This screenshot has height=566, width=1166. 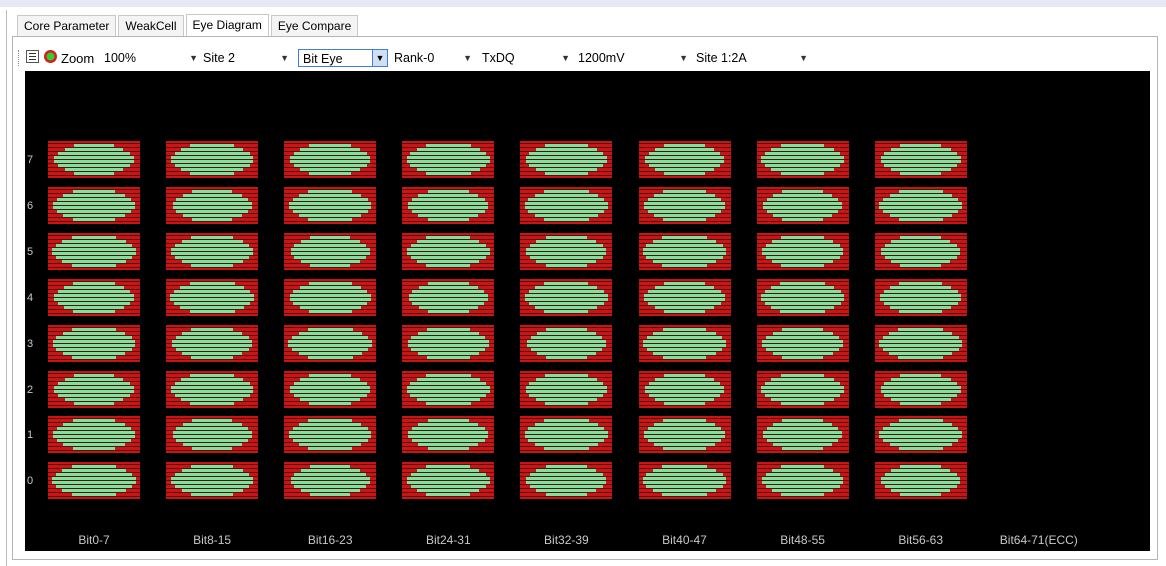 I want to click on eye-cell-col3-row2, so click(x=448, y=389).